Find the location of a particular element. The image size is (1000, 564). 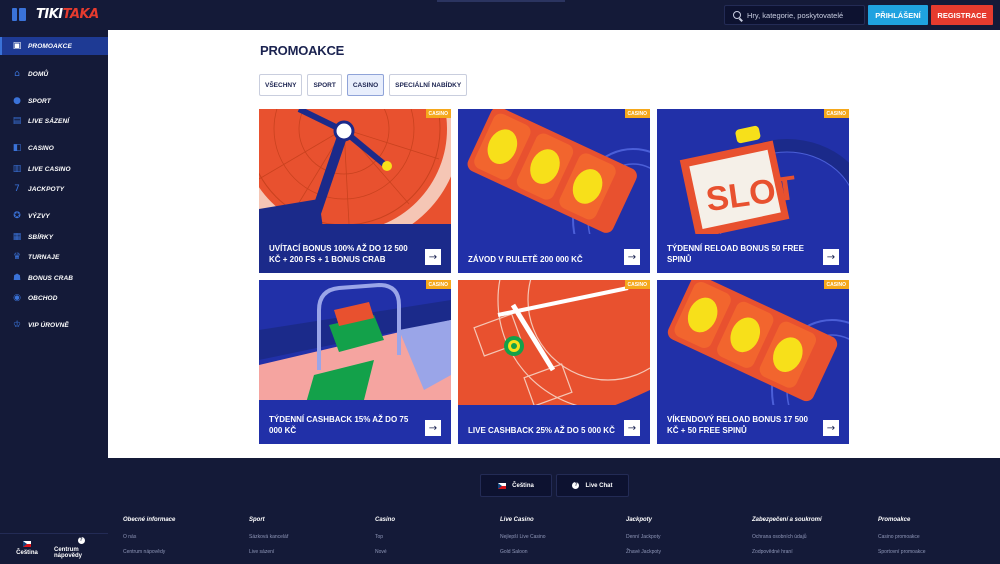

promo-title: TÝDENNÍ RELOAD BONUS 50 FREE SPINŮ is located at coordinates (735, 254).